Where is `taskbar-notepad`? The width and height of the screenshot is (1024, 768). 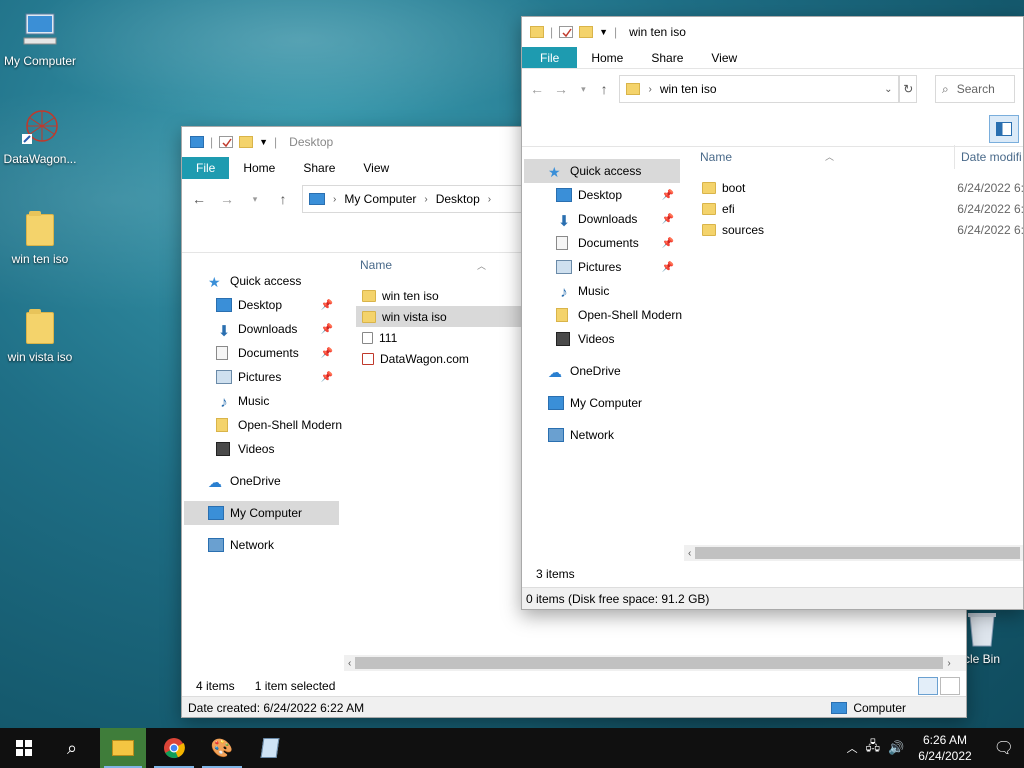 taskbar-notepad is located at coordinates (270, 748).